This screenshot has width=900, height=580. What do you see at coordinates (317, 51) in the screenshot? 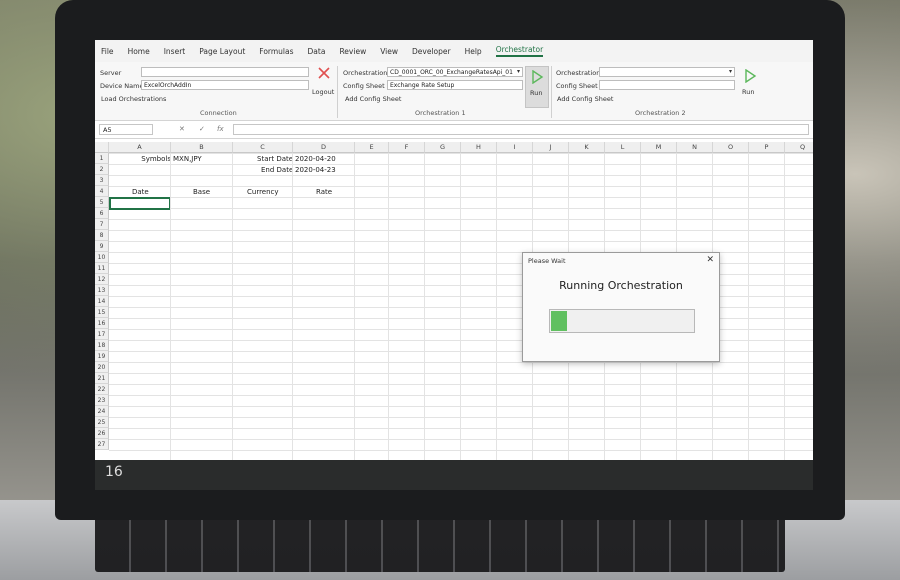
I see `tab-data: Data` at bounding box center [317, 51].